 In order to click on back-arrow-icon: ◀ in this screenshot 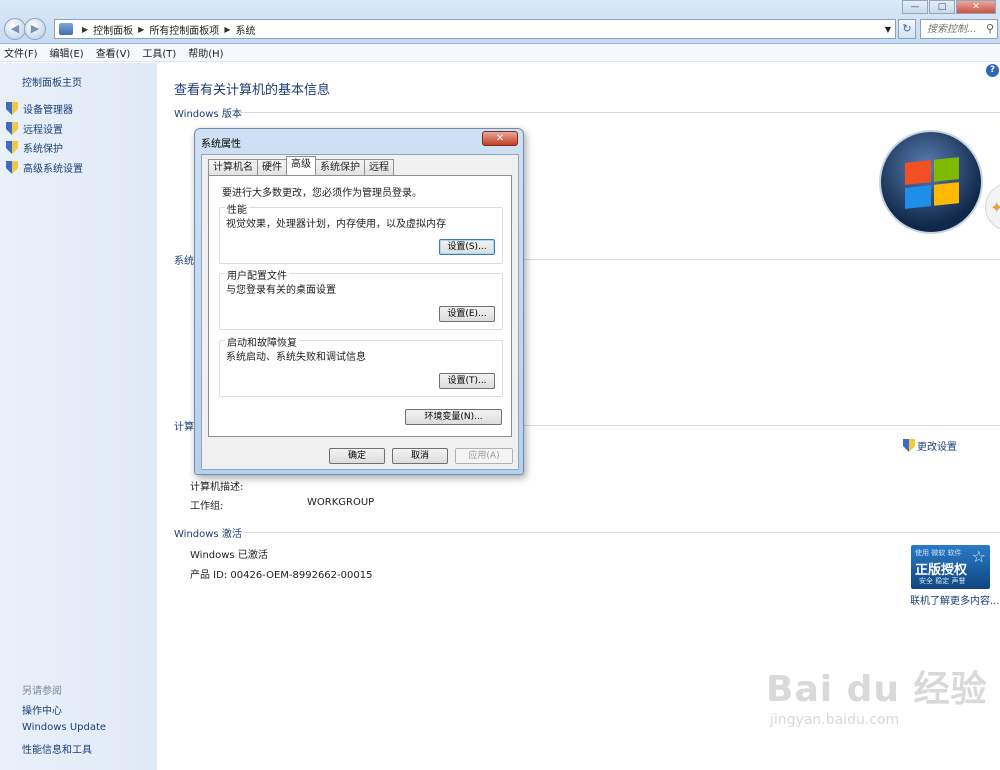, I will do `click(15, 28)`.